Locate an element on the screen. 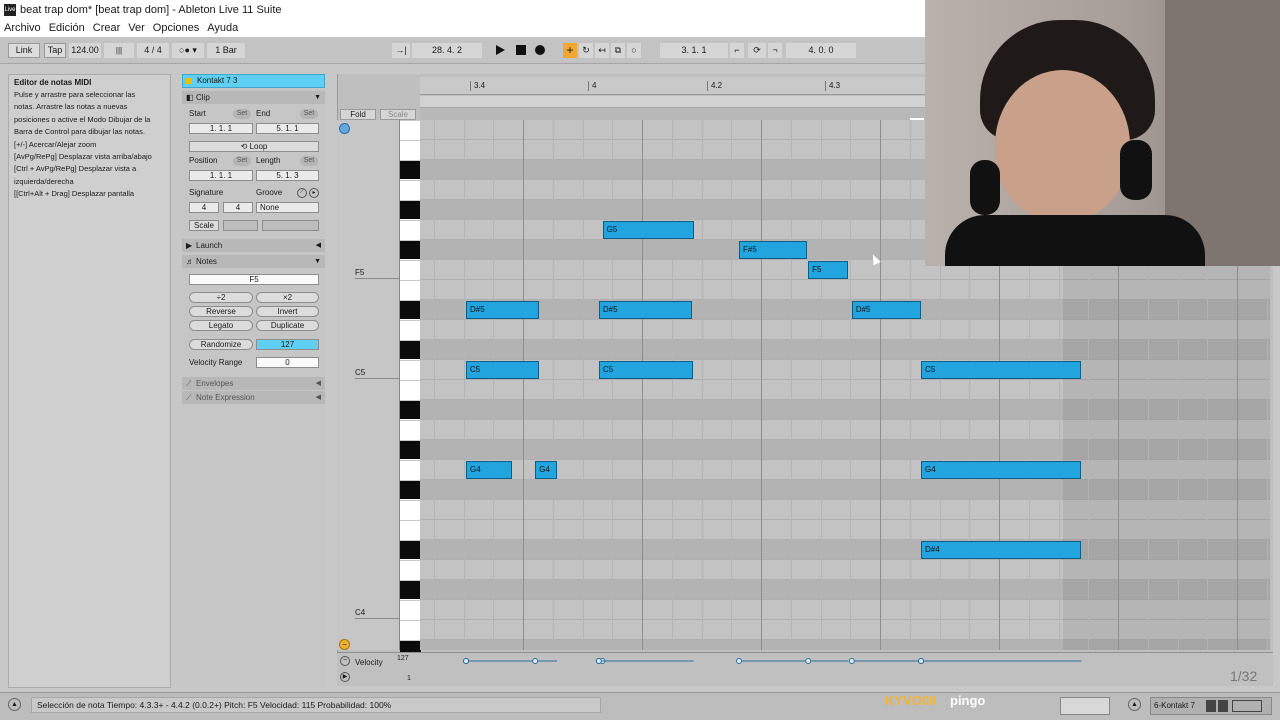 This screenshot has height=720, width=1280. play-icon is located at coordinates (500, 50).